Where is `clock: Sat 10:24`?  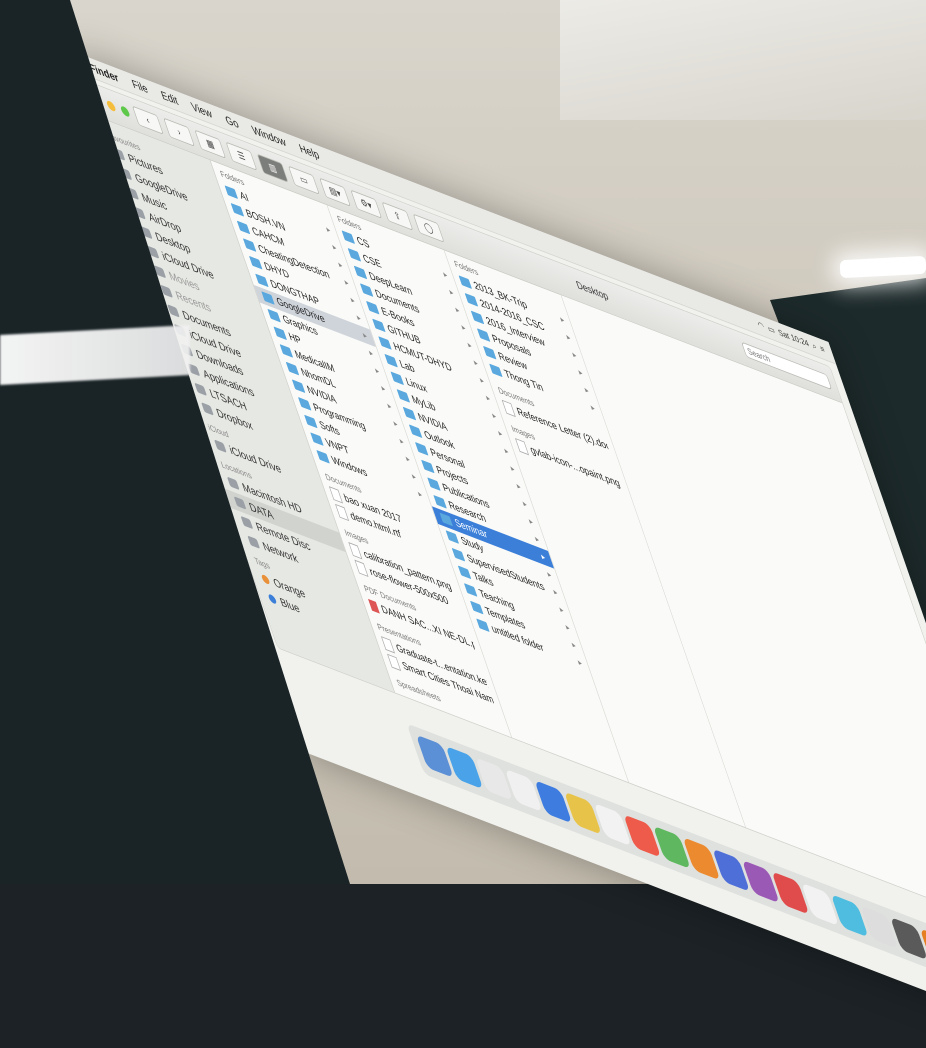 clock: Sat 10:24 is located at coordinates (793, 337).